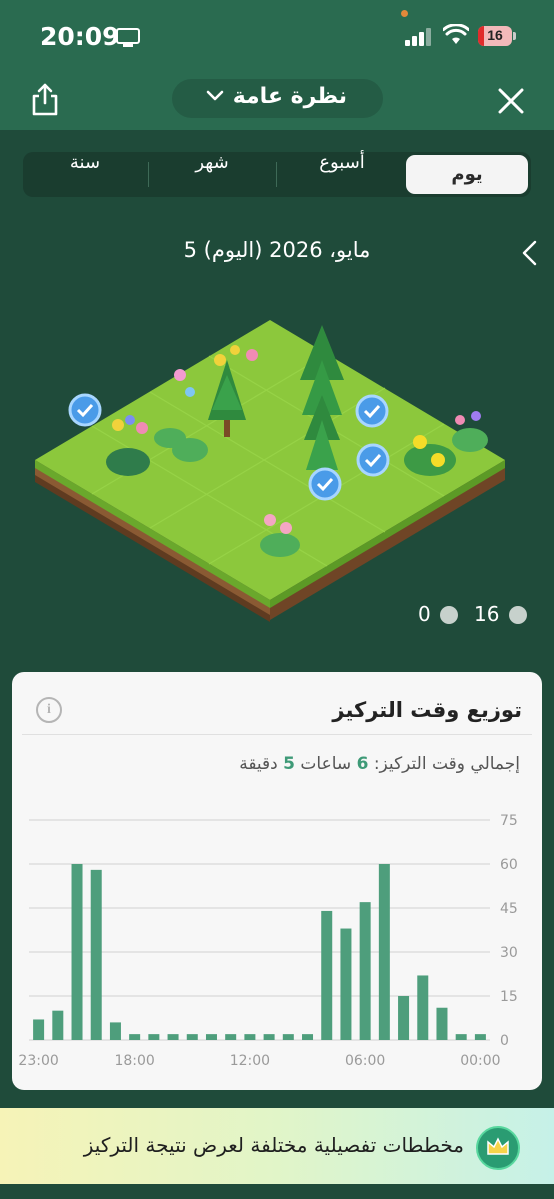  Describe the element at coordinates (424, 614) in the screenshot. I see `withered-count: 0` at that location.